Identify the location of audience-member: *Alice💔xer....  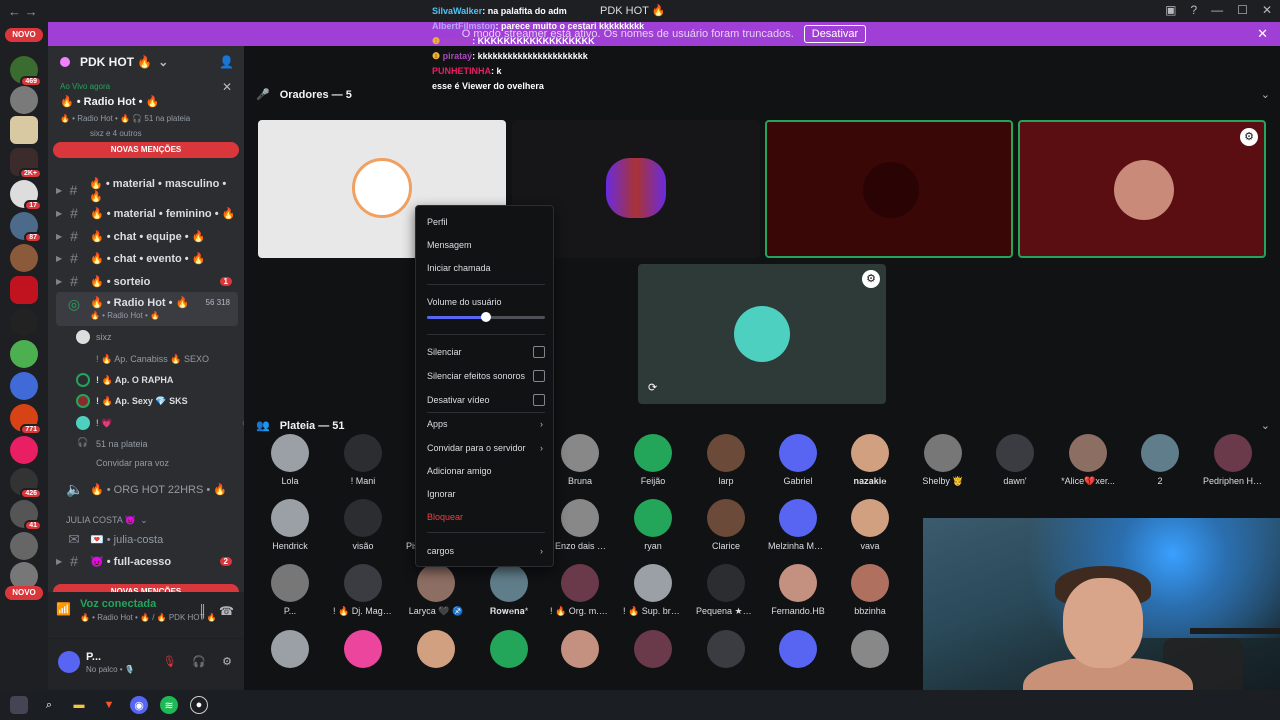
(1088, 460).